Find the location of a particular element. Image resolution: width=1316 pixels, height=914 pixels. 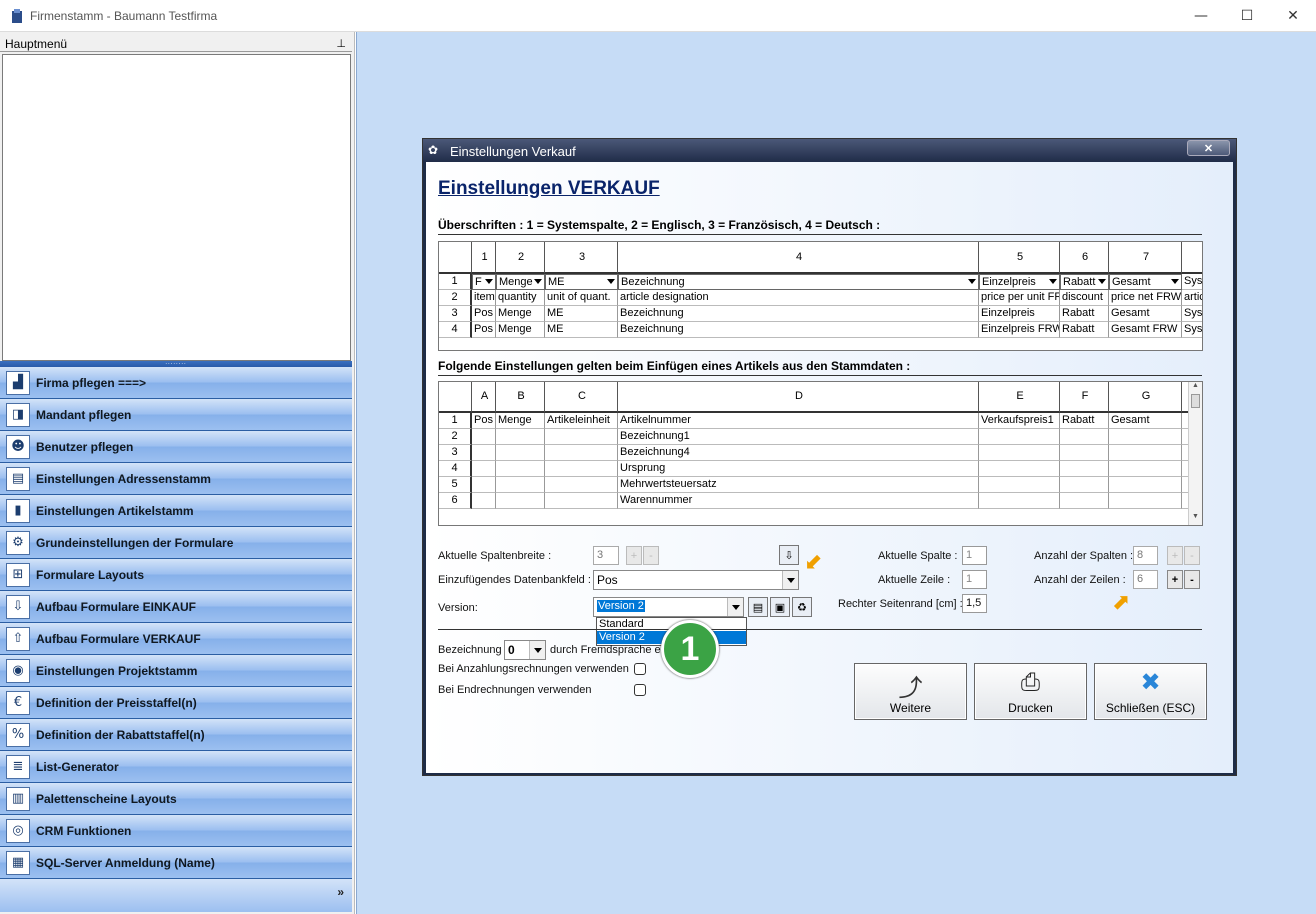

new-document-icon: ▤ is located at coordinates (758, 607).